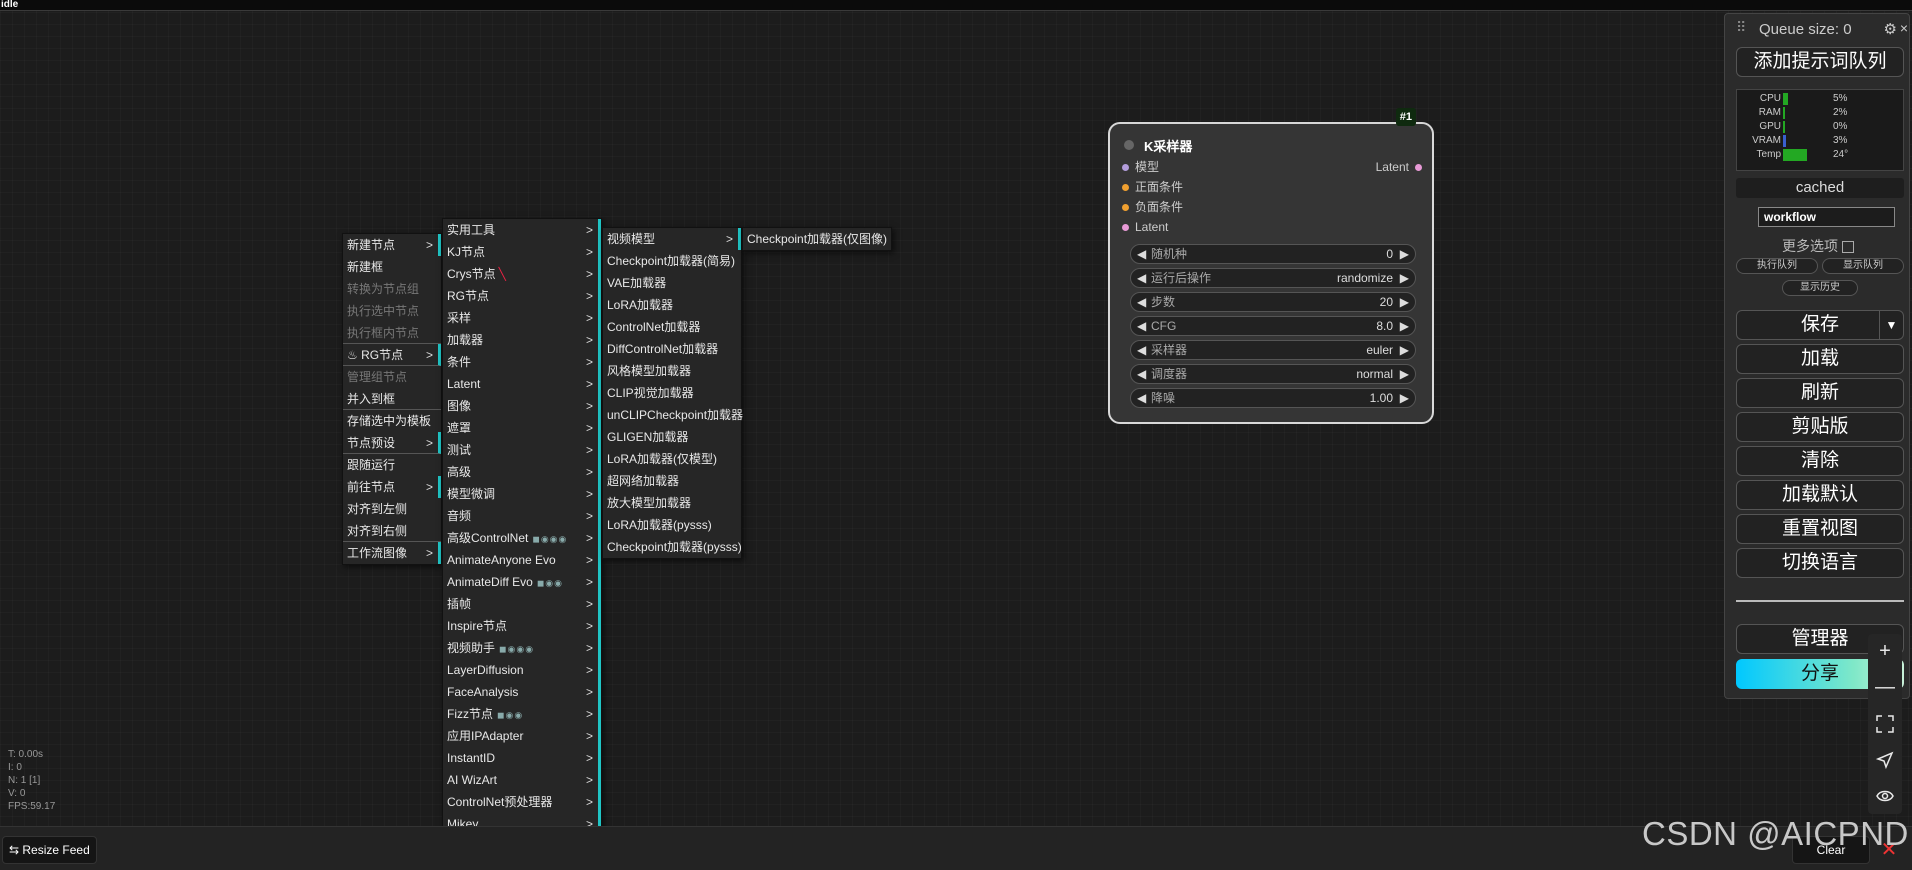 The height and width of the screenshot is (870, 1912). Describe the element at coordinates (672, 481) in the screenshot. I see `loader-item: 超网络加载器` at that location.